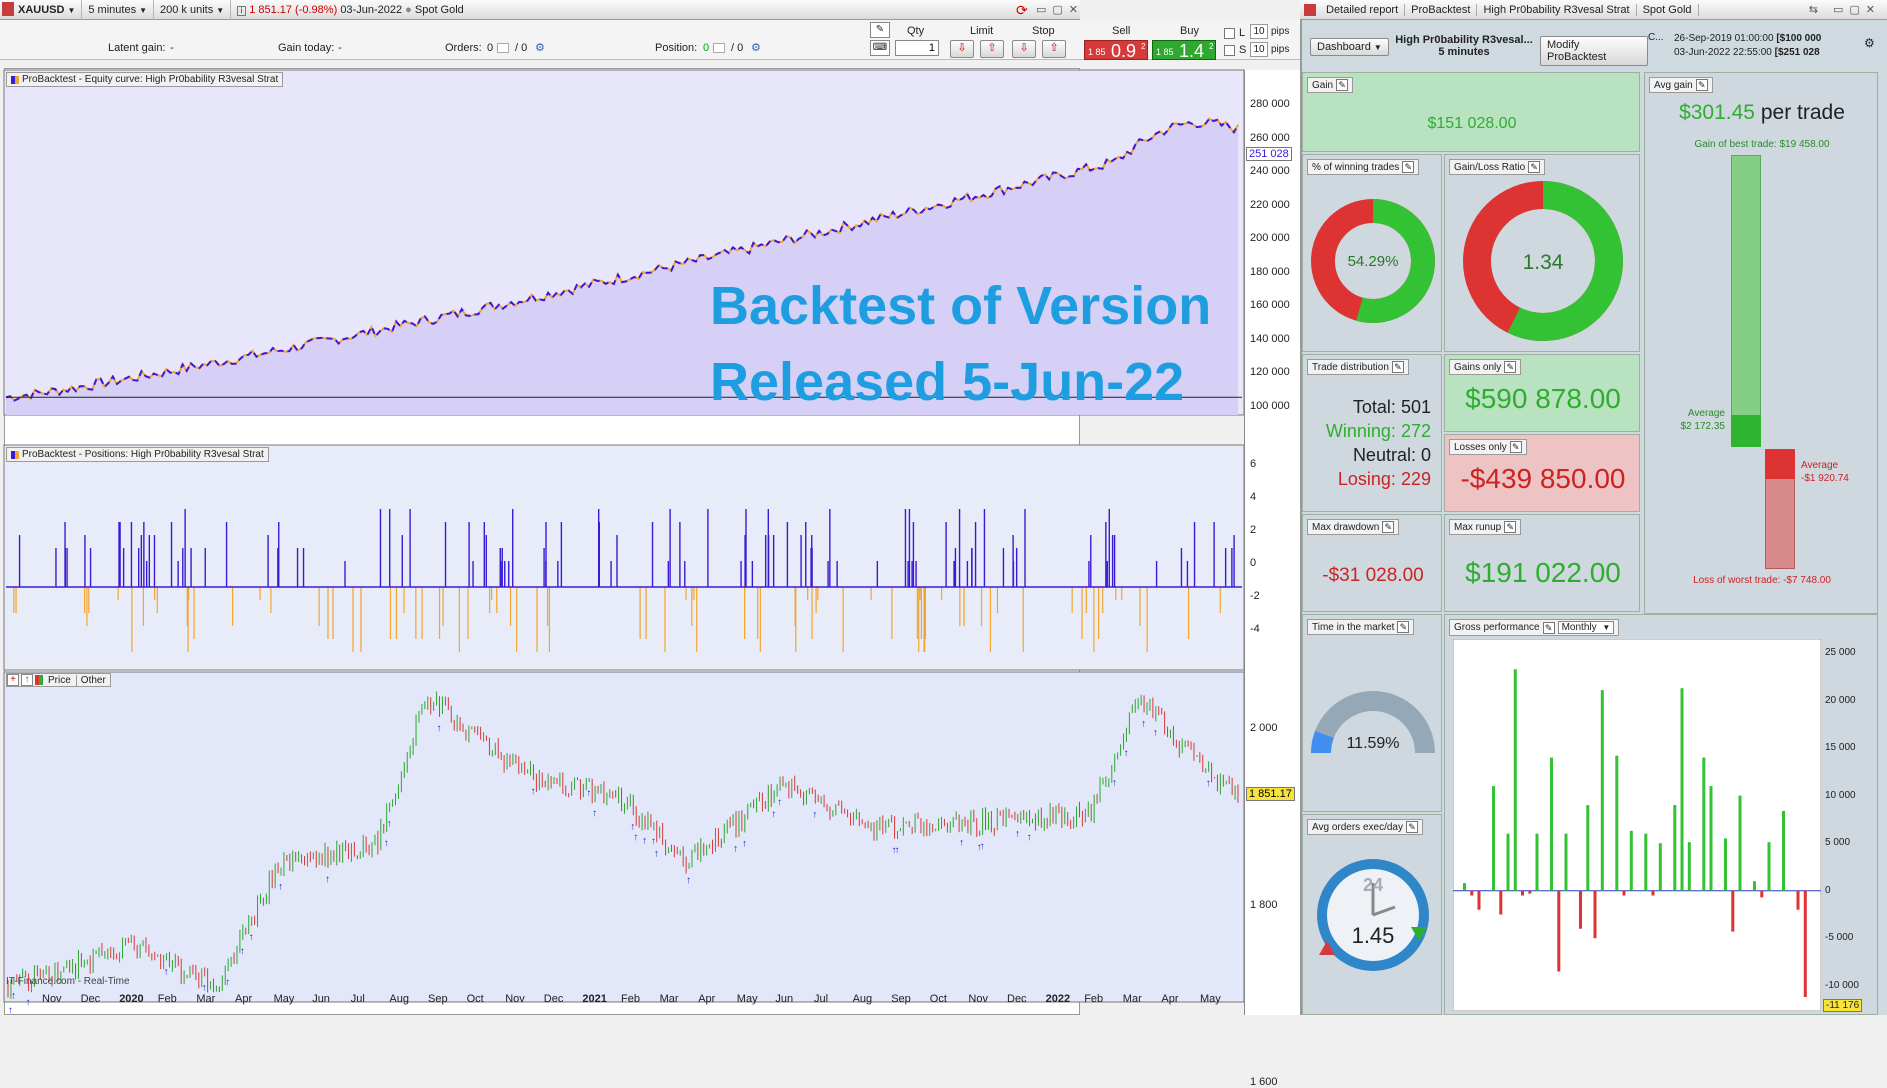  What do you see at coordinates (1024, 10) in the screenshot?
I see `refresh-icon: ⟳` at bounding box center [1024, 10].